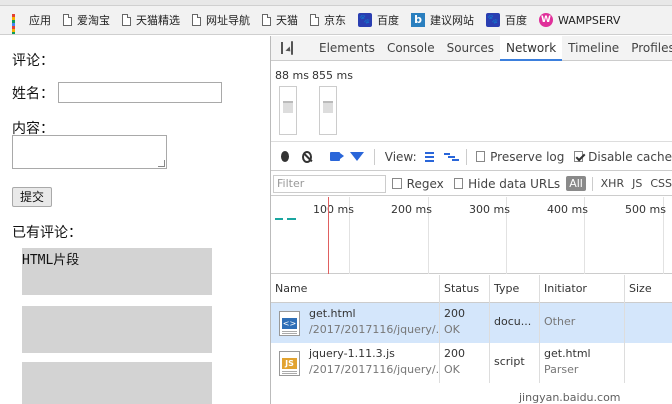  What do you see at coordinates (89, 152) in the screenshot?
I see `content-textarea` at bounding box center [89, 152].